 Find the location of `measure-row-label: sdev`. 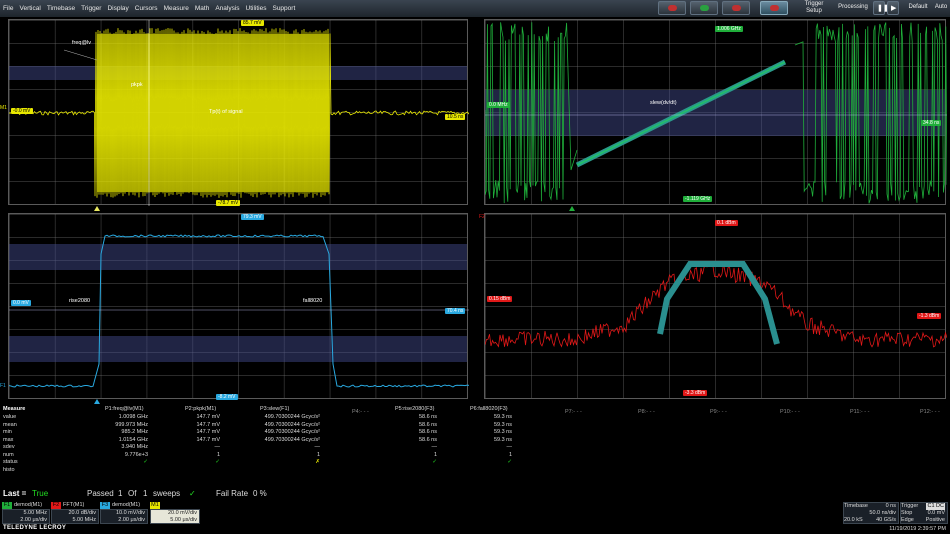

measure-row-label: sdev is located at coordinates (9, 447).